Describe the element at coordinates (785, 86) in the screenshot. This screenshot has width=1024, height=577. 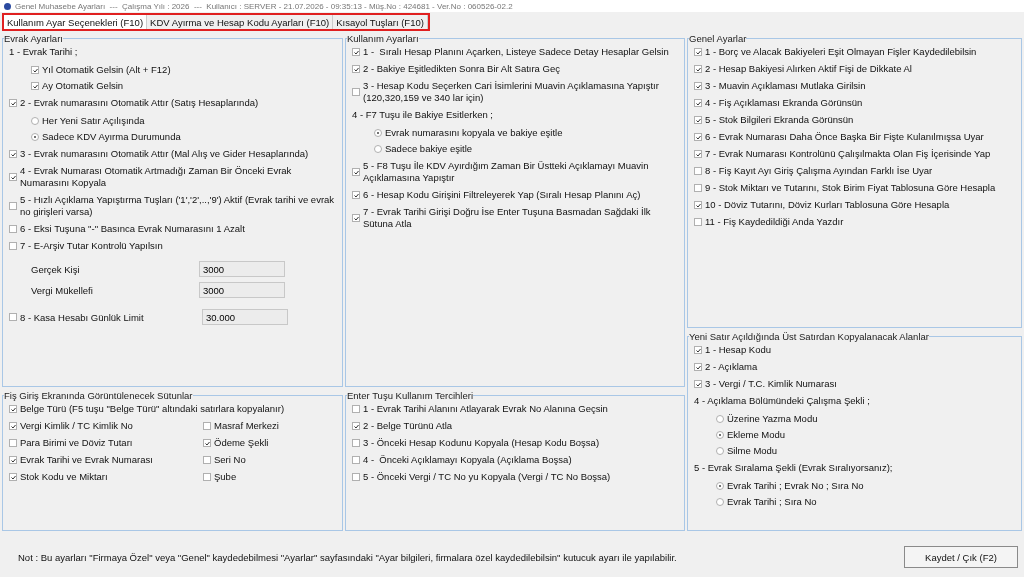
I see `checkbox-label: 3 - Muavin Açıklaması Mutlaka Girilsin` at that location.